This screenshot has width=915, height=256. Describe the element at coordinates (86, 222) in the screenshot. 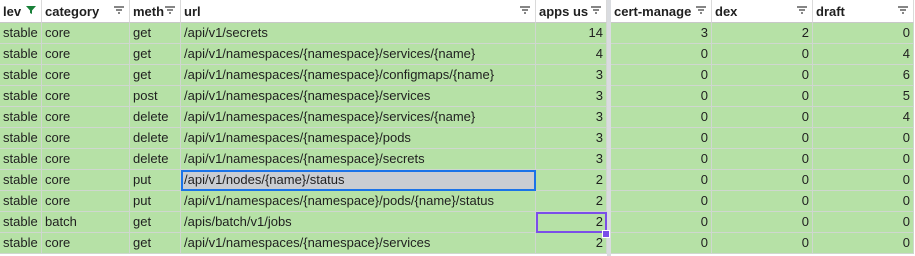

I see `cell-category: batch` at that location.